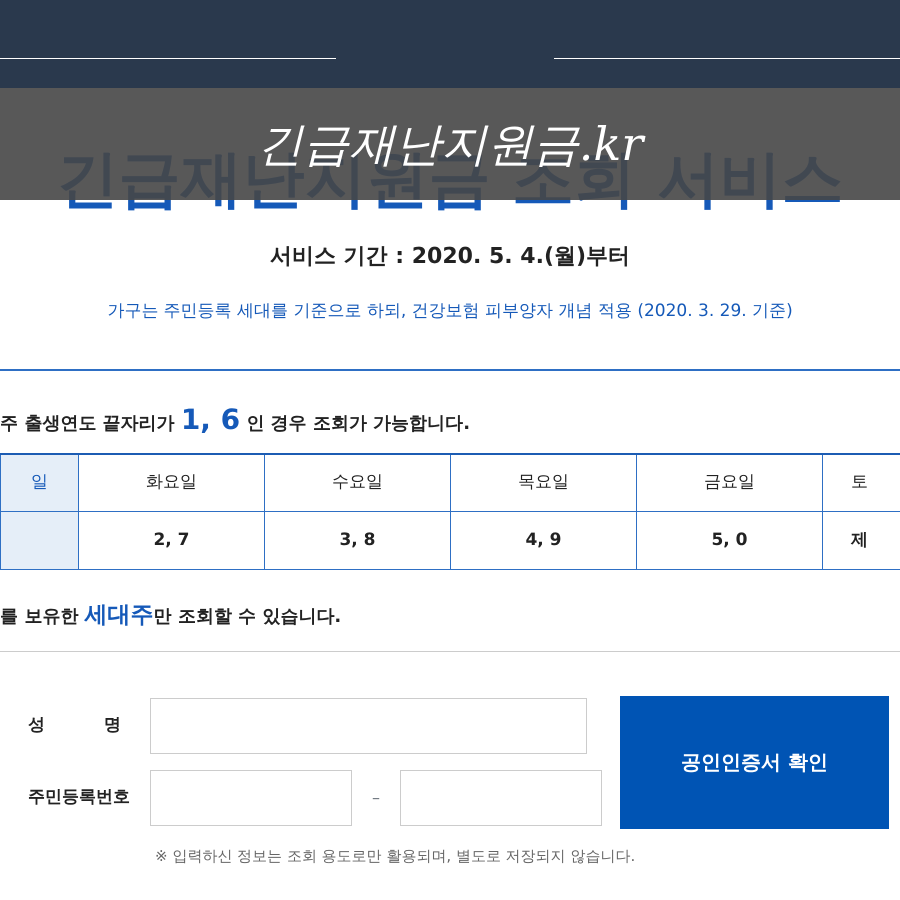  I want to click on id-back-input, so click(501, 798).